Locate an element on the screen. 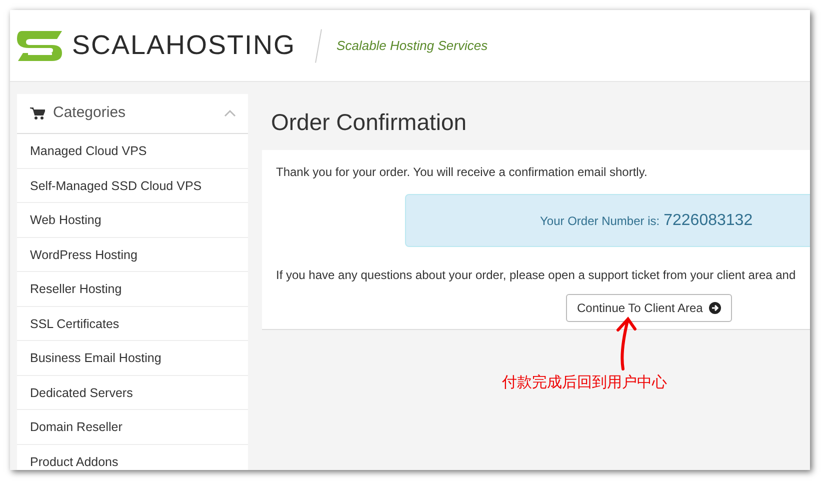 This screenshot has height=482, width=821. category-link: Product Addons is located at coordinates (132, 457).